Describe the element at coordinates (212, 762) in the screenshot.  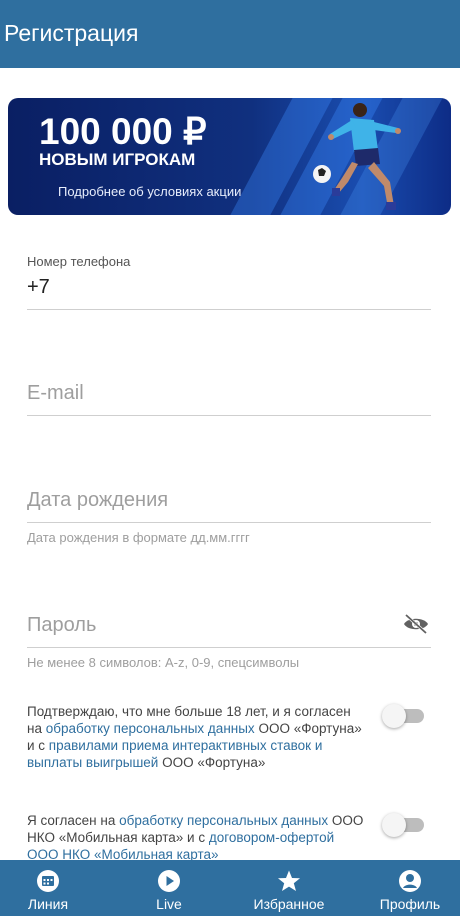
I see `agreement-text: ООО «Фортуна»` at that location.